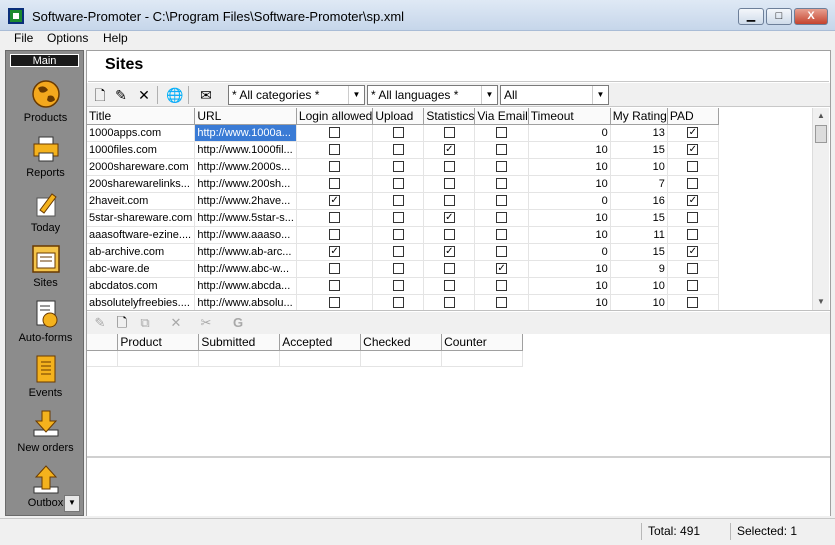 The width and height of the screenshot is (835, 545). What do you see at coordinates (811, 16) in the screenshot?
I see `close-button: X` at bounding box center [811, 16].